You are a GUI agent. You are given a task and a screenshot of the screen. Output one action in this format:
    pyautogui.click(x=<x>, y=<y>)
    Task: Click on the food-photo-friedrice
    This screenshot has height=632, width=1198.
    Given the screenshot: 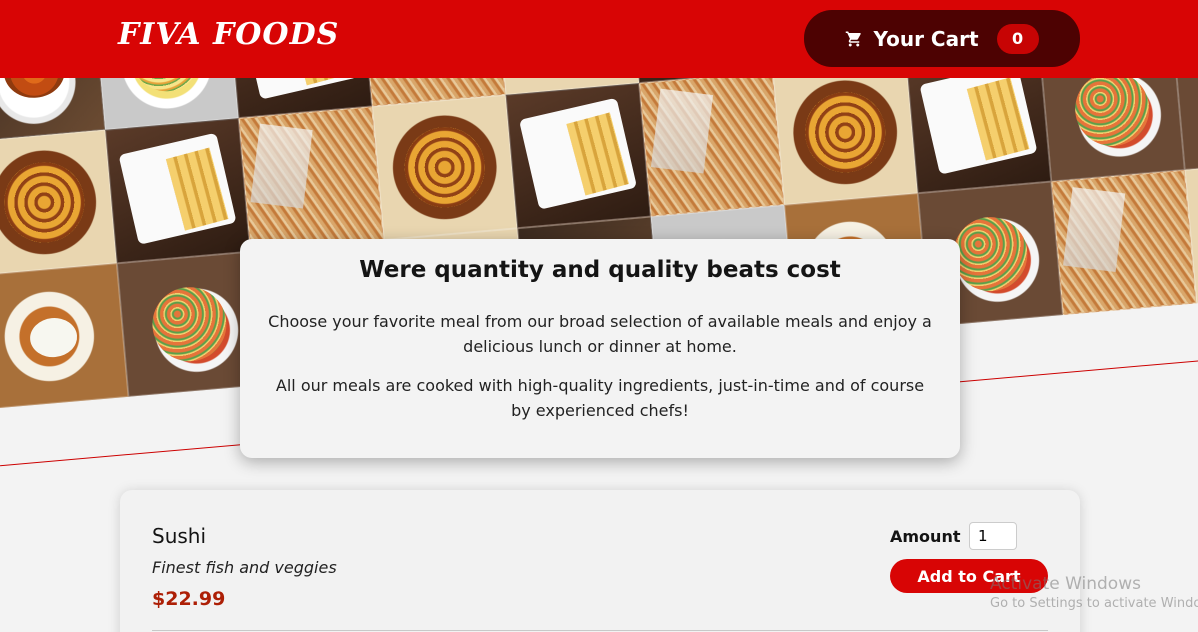 What is the action you would take?
    pyautogui.click(x=1112, y=130)
    